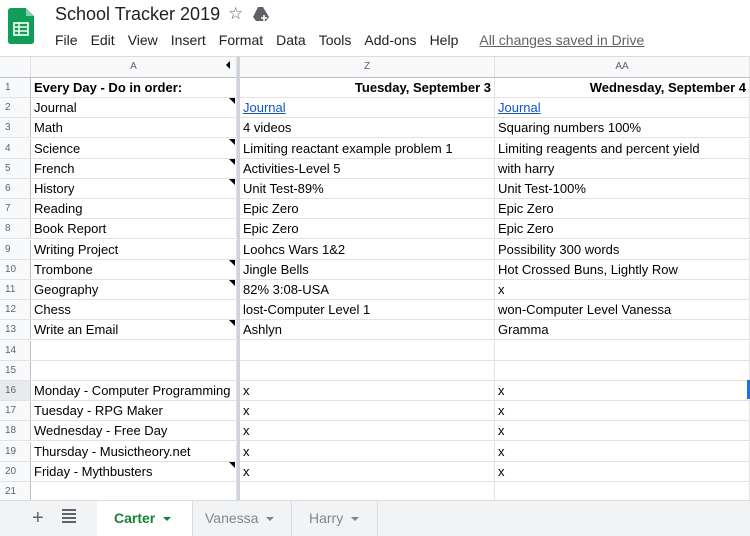 Image resolution: width=750 pixels, height=536 pixels. What do you see at coordinates (335, 518) in the screenshot?
I see `sheet-tab-harry: Harry` at bounding box center [335, 518].